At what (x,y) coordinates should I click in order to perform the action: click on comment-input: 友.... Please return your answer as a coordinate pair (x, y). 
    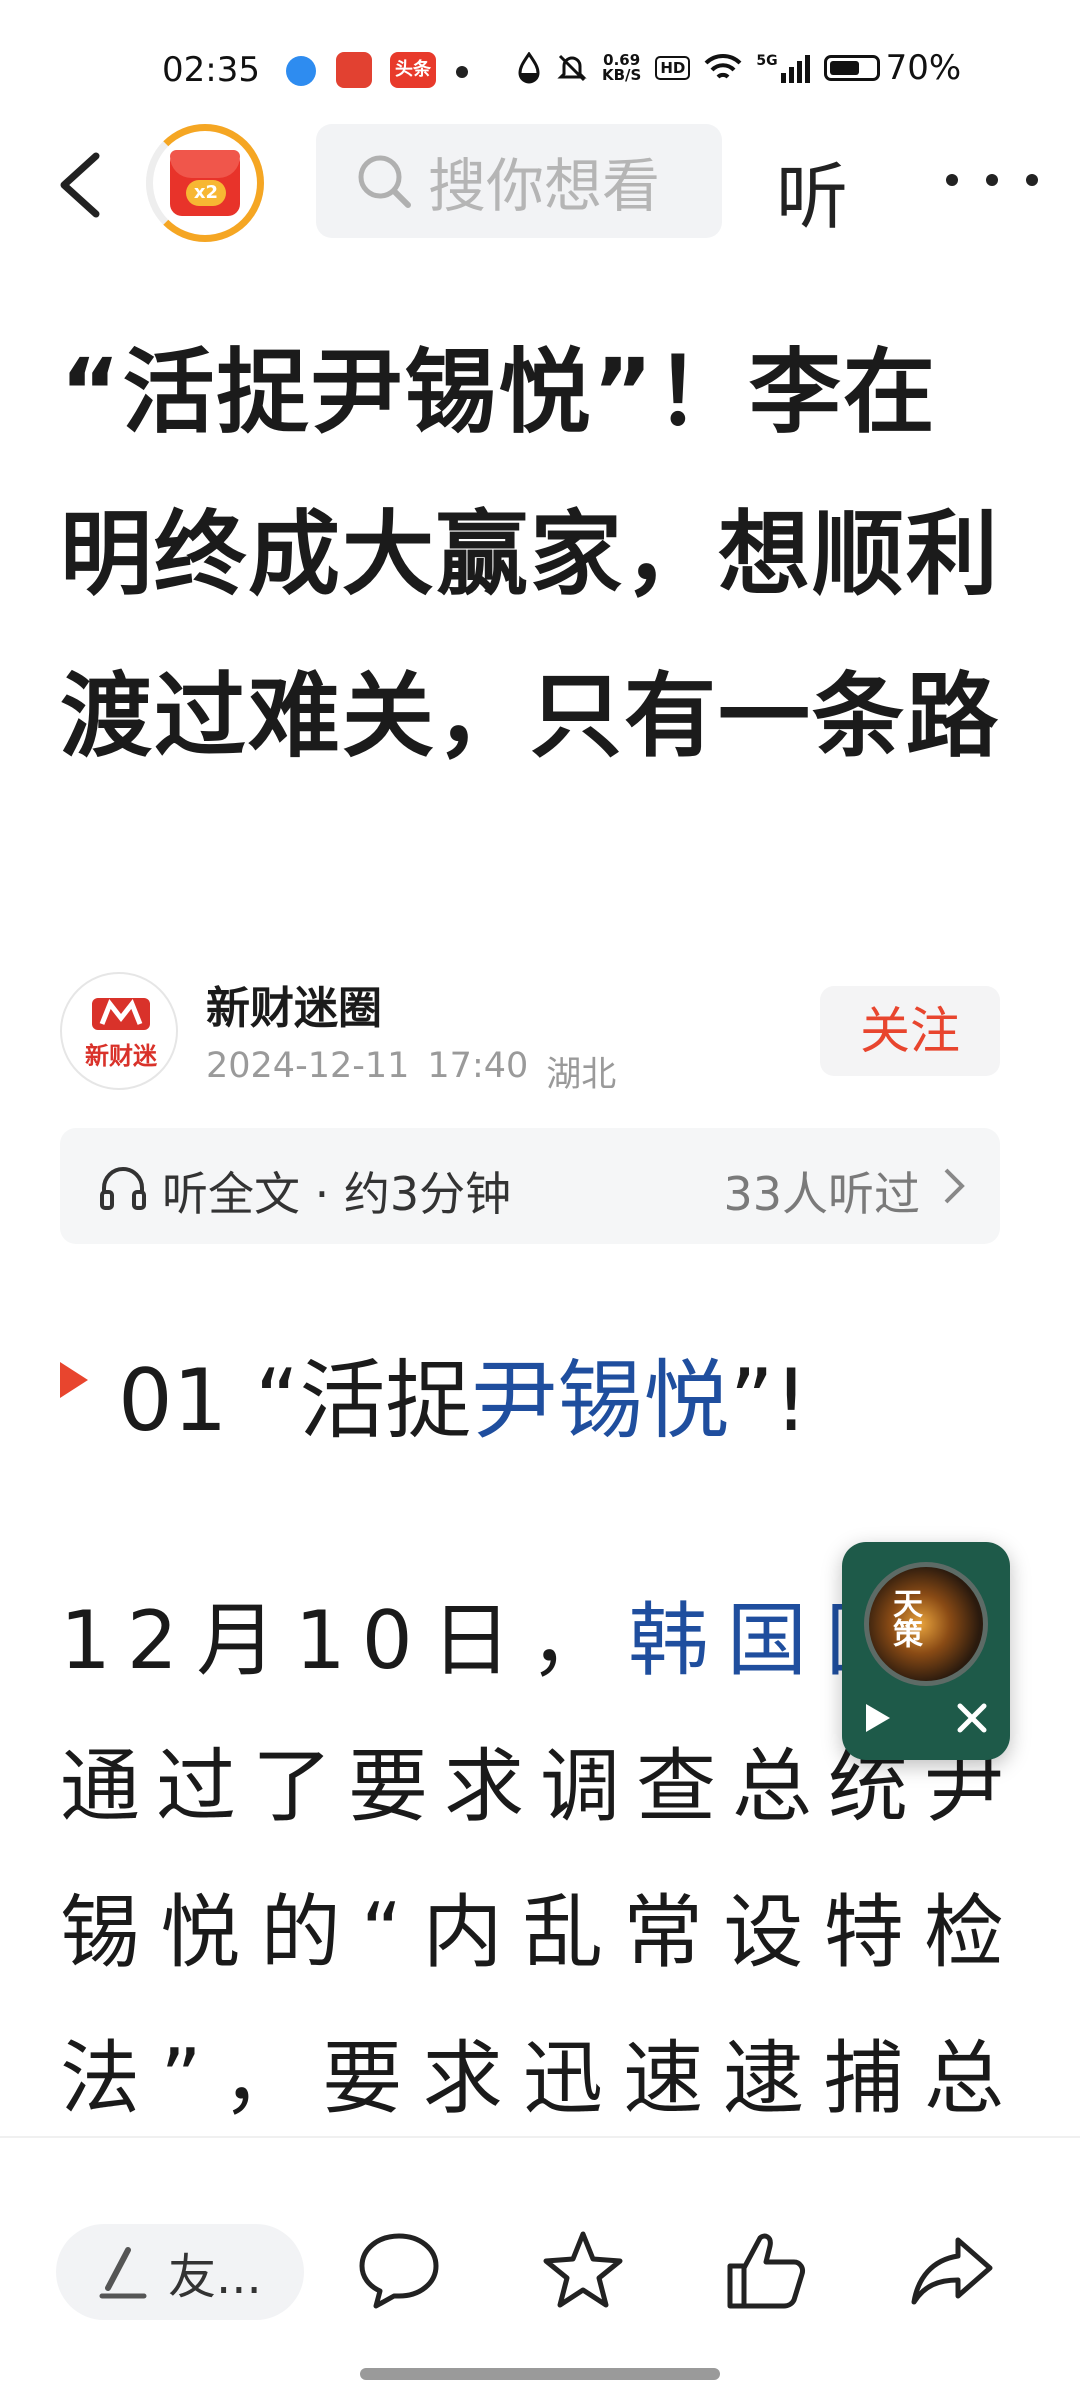
    Looking at the image, I should click on (180, 2272).